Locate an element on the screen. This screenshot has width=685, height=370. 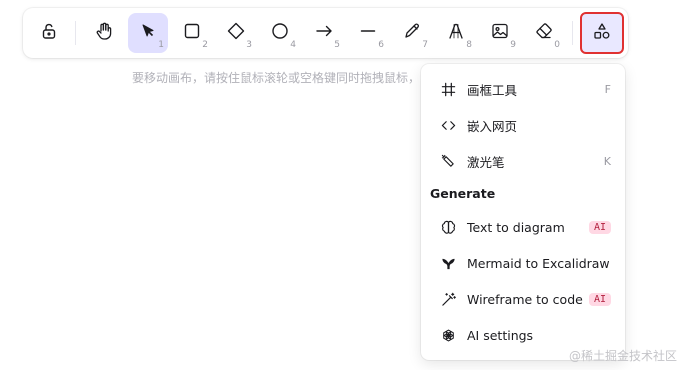
shortcut-key: 5 is located at coordinates (337, 45).